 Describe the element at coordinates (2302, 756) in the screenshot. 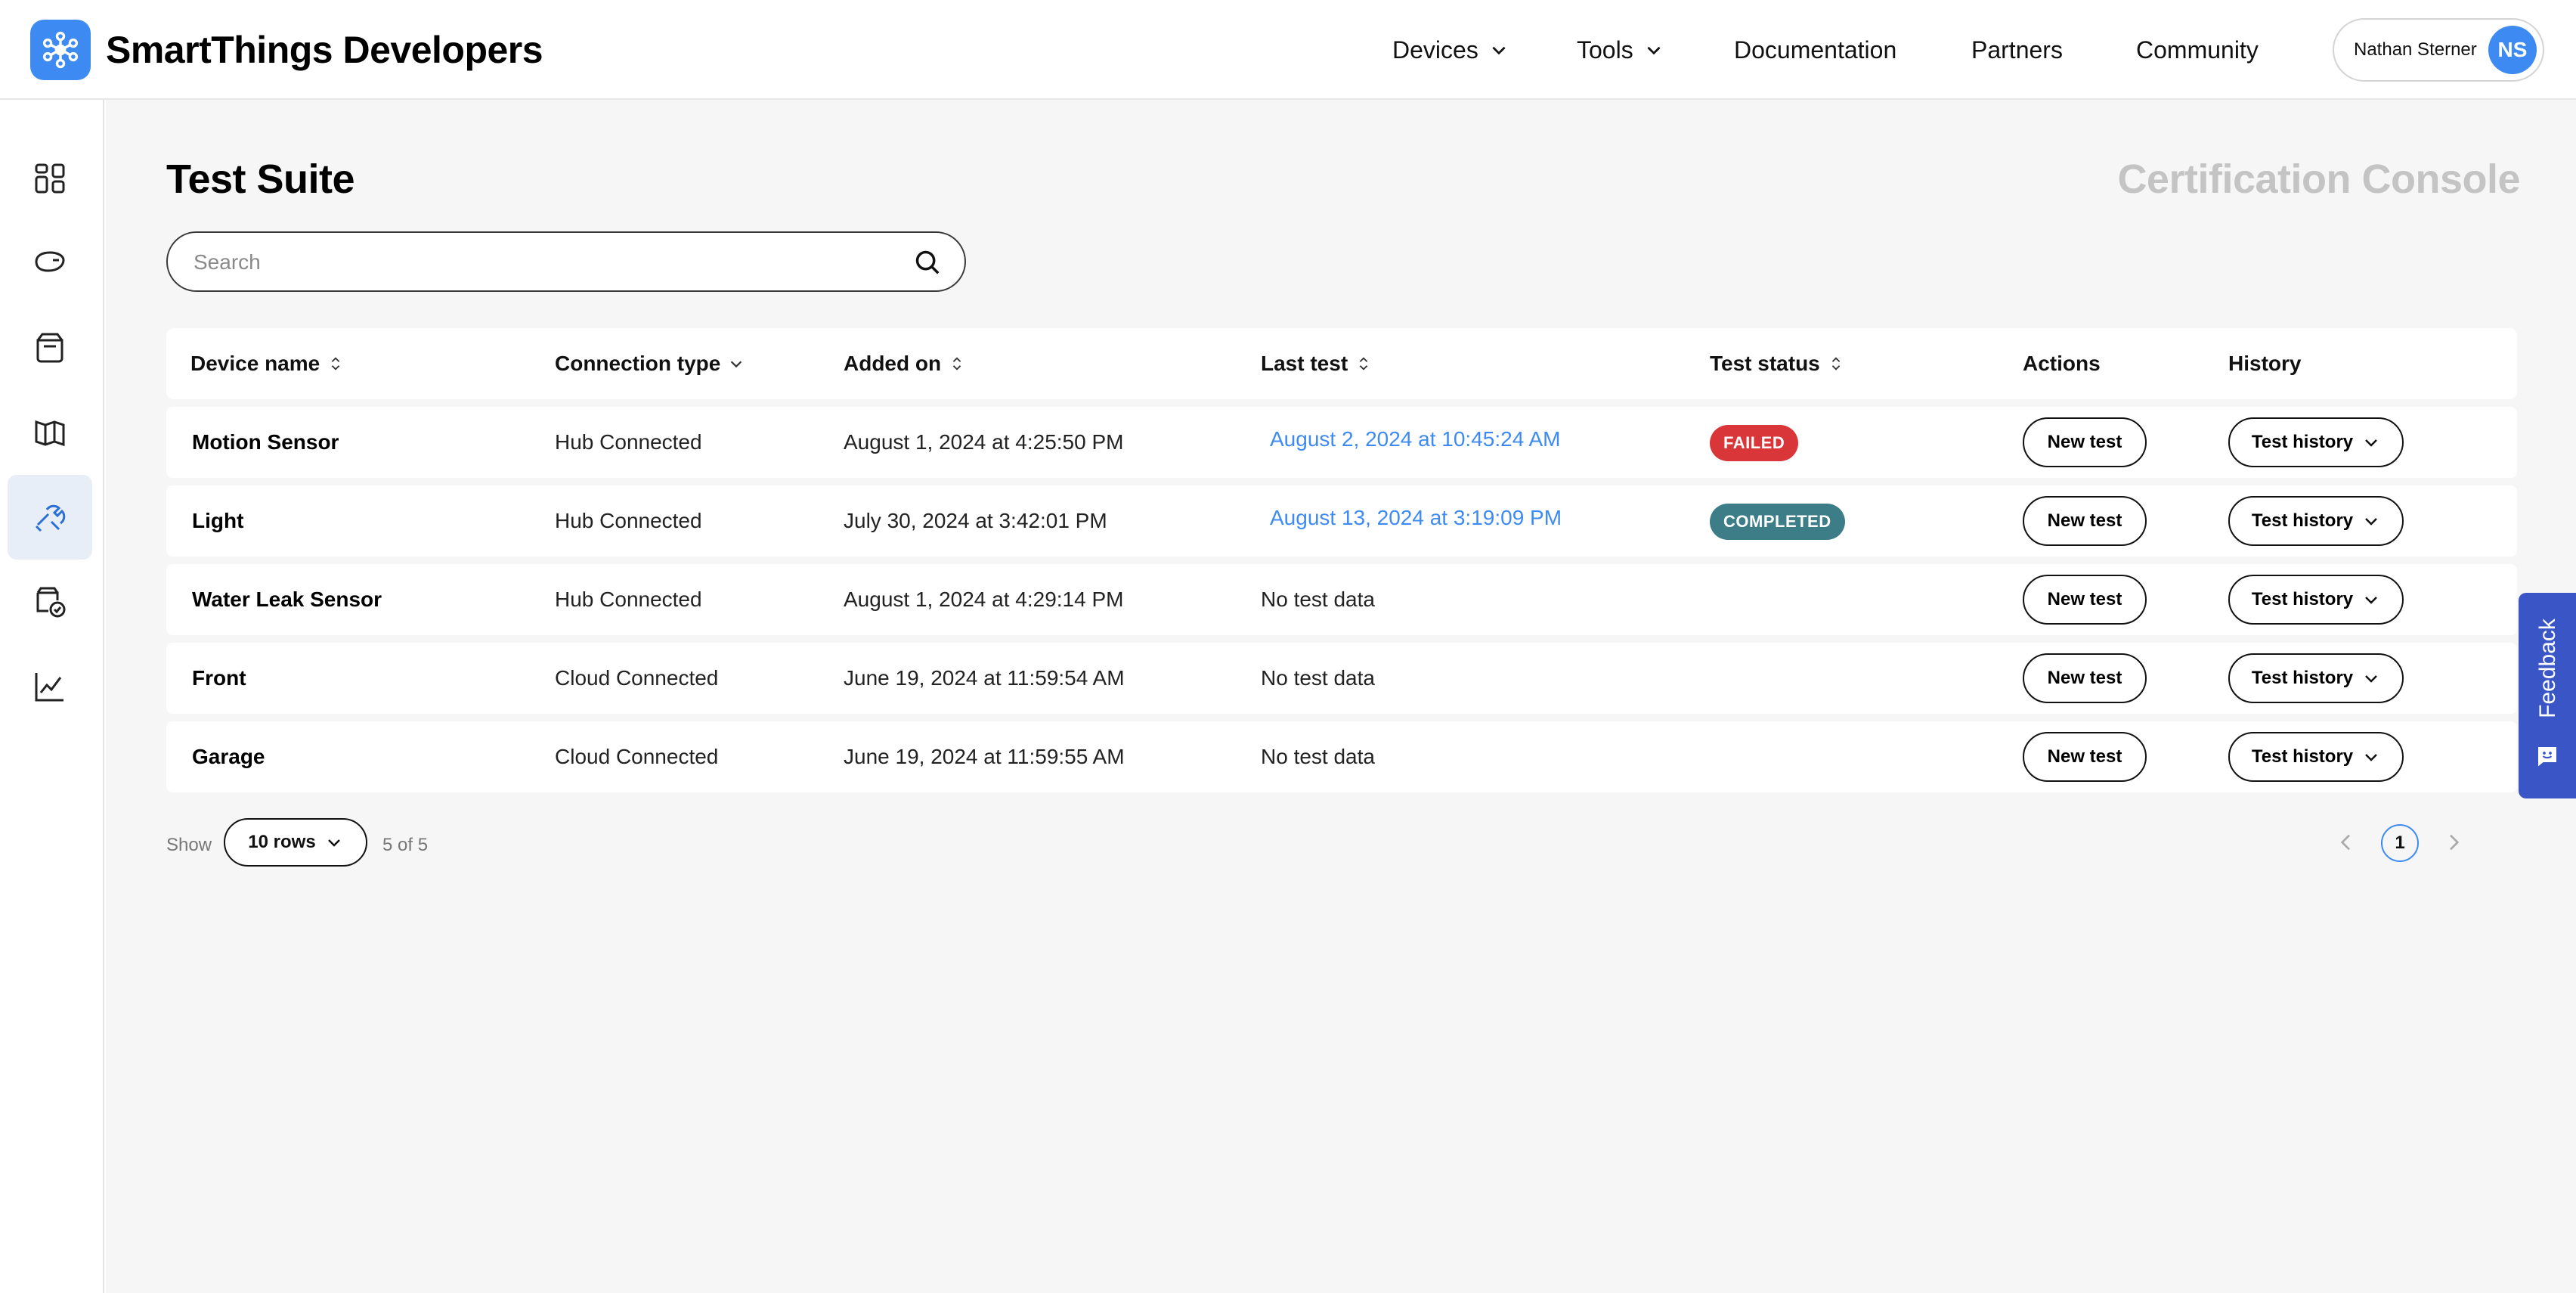

I see `button-label: Test history` at that location.